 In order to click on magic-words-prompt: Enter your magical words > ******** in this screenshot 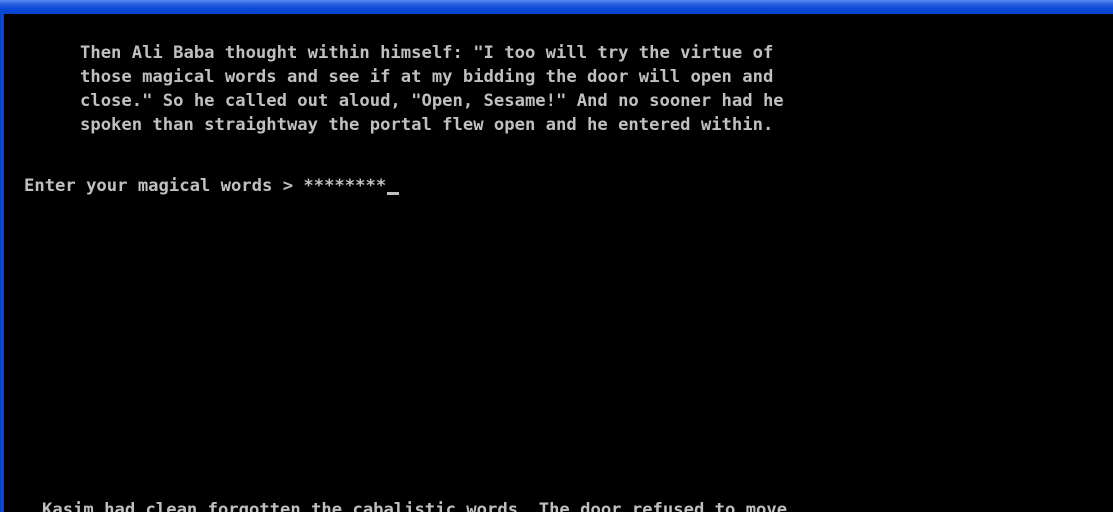, I will do `click(212, 186)`.